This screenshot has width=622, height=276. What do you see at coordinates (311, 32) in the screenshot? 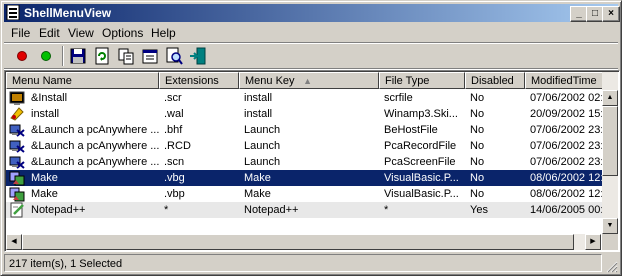
I see `menu-bar: File Edit View Options Help` at bounding box center [311, 32].